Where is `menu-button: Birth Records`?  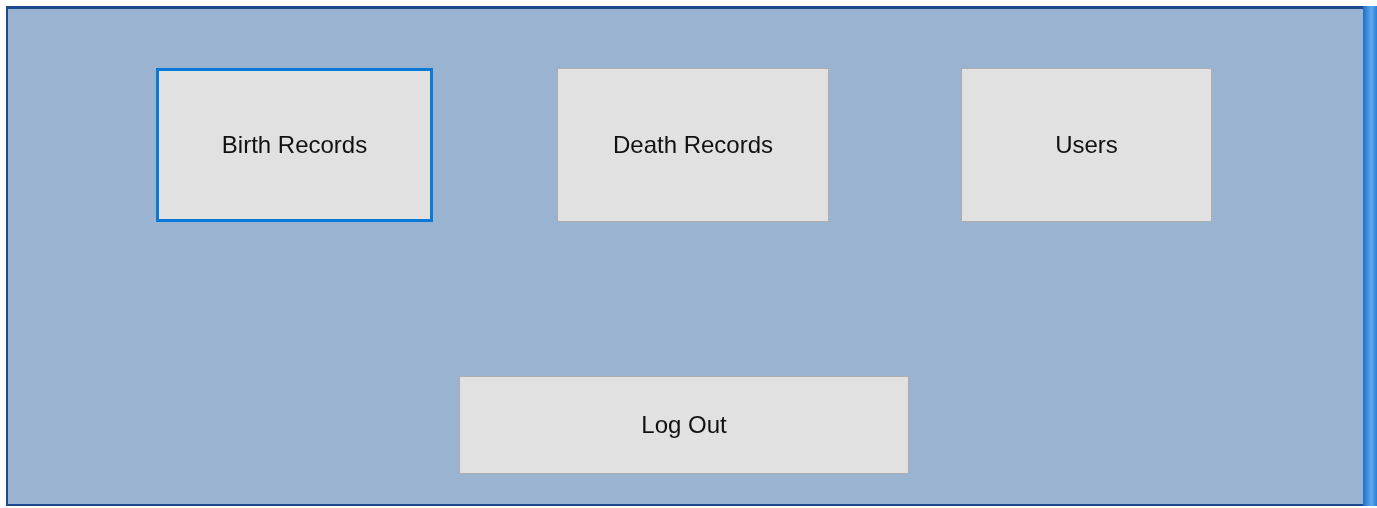 menu-button: Birth Records is located at coordinates (294, 145).